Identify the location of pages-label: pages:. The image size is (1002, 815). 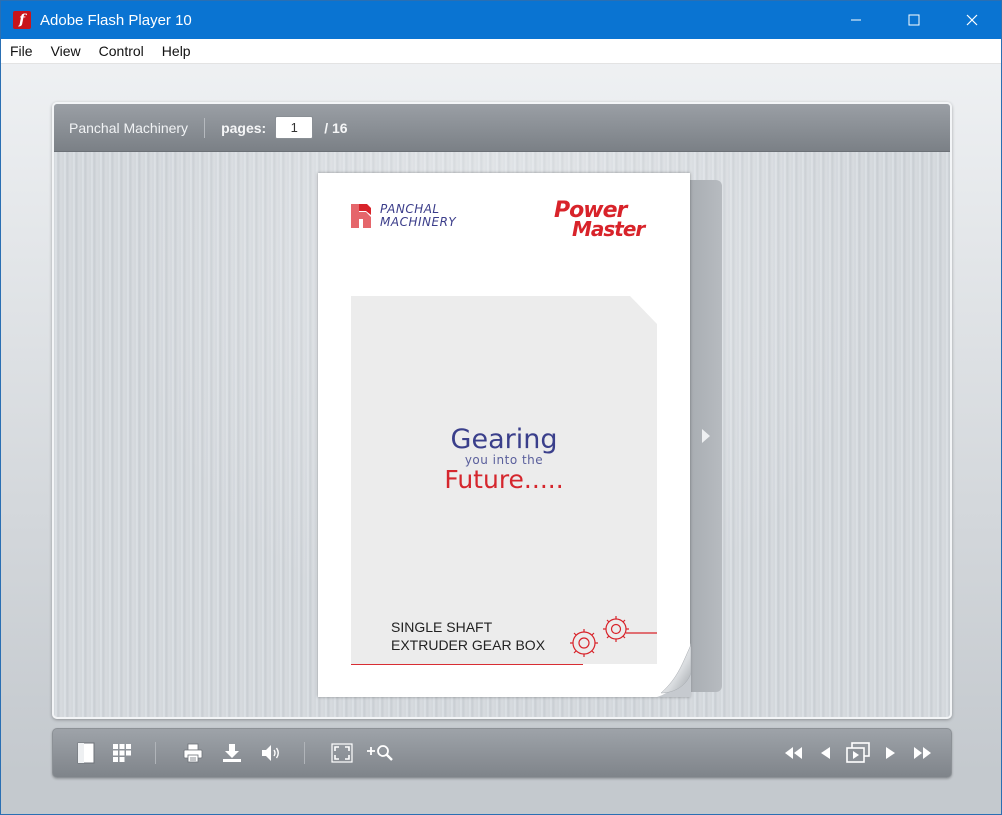
(244, 127).